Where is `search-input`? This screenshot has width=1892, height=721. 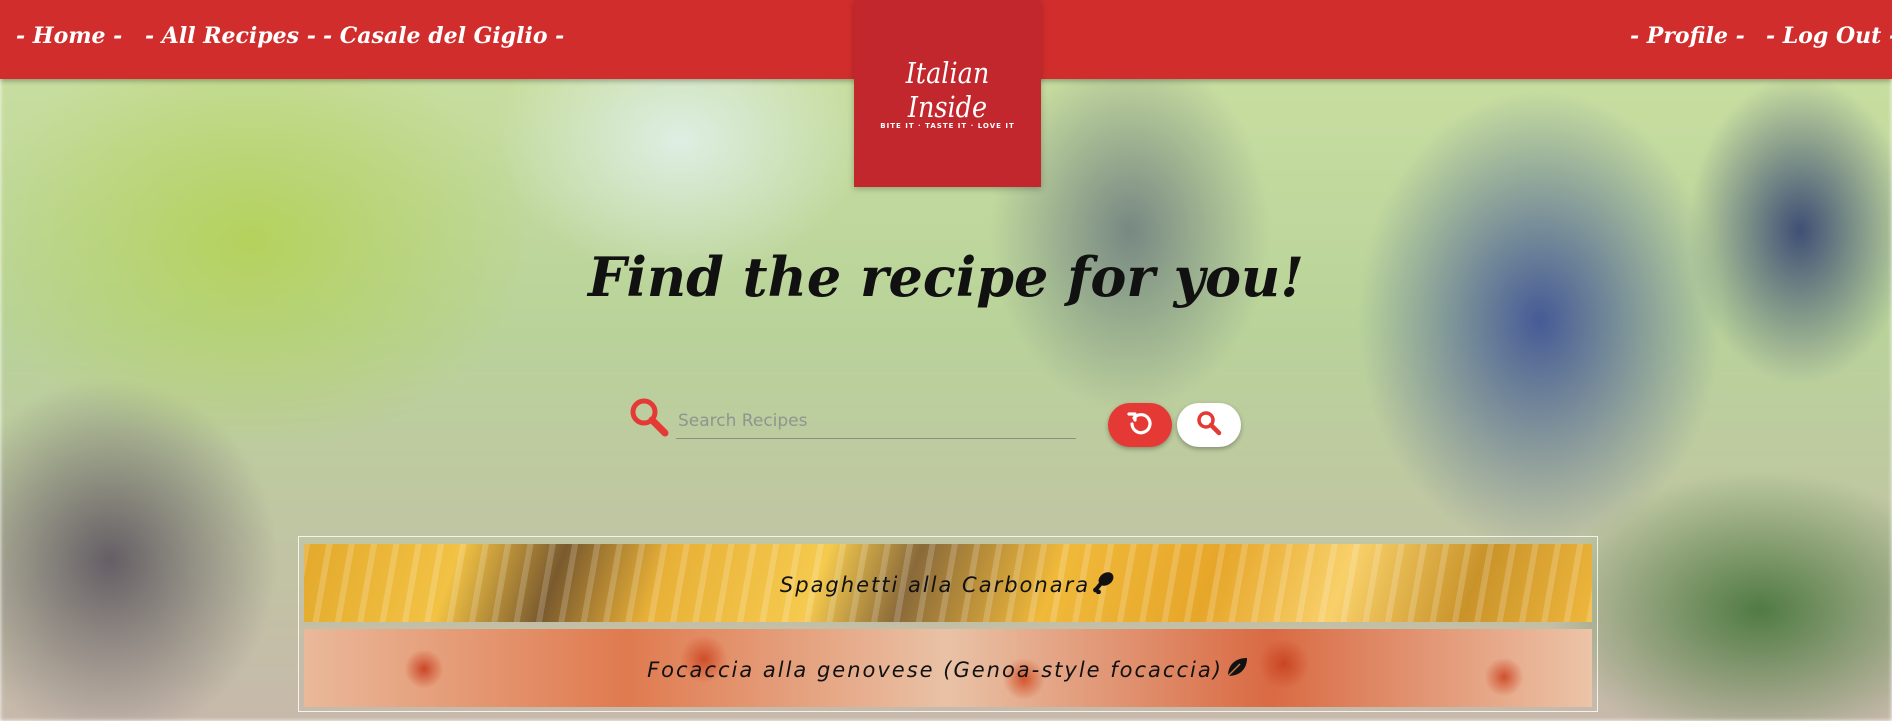
search-input is located at coordinates (876, 421).